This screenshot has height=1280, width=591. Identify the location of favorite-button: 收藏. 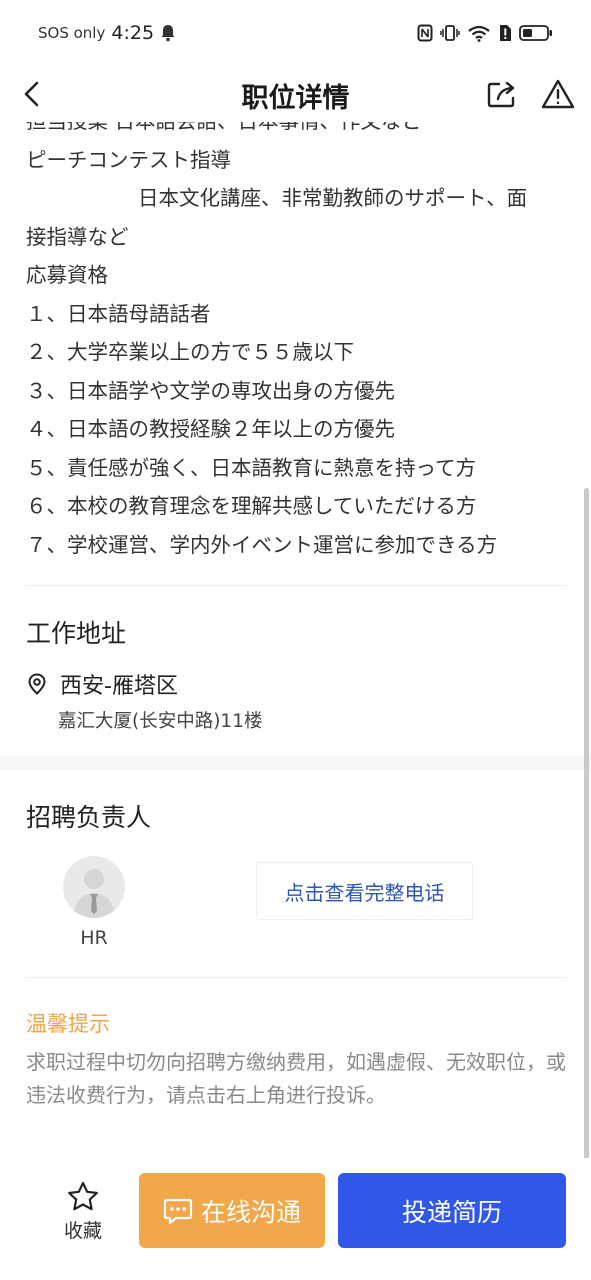
(83, 1212).